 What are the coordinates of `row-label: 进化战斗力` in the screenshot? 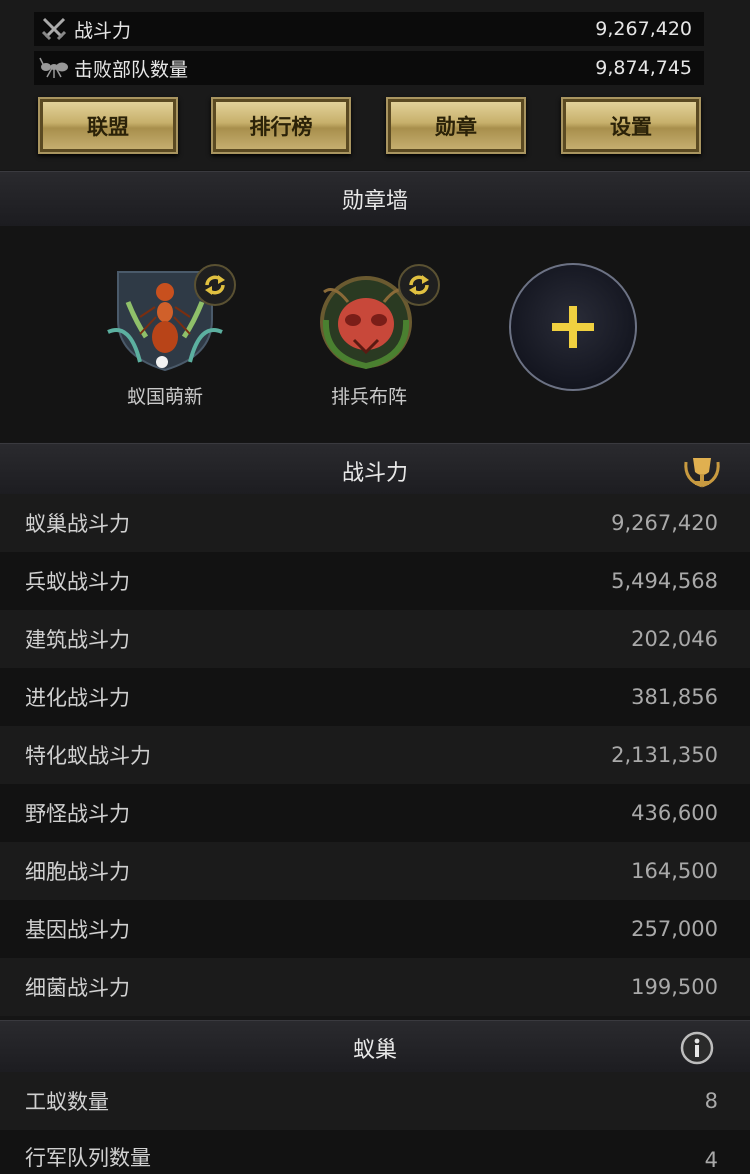 It's located at (77, 698).